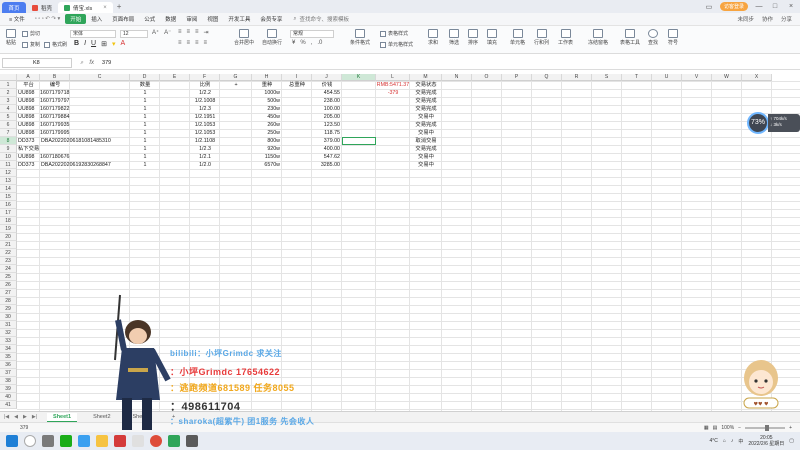 The height and width of the screenshot is (450, 800). I want to click on currency-icon: ¥, so click(293, 43).